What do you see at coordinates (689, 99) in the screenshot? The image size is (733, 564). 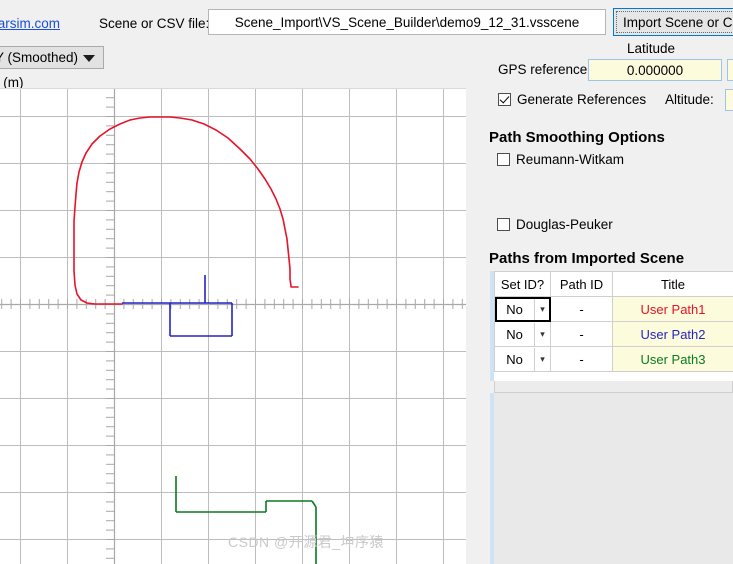 I see `altitude-label: Altitude:` at bounding box center [689, 99].